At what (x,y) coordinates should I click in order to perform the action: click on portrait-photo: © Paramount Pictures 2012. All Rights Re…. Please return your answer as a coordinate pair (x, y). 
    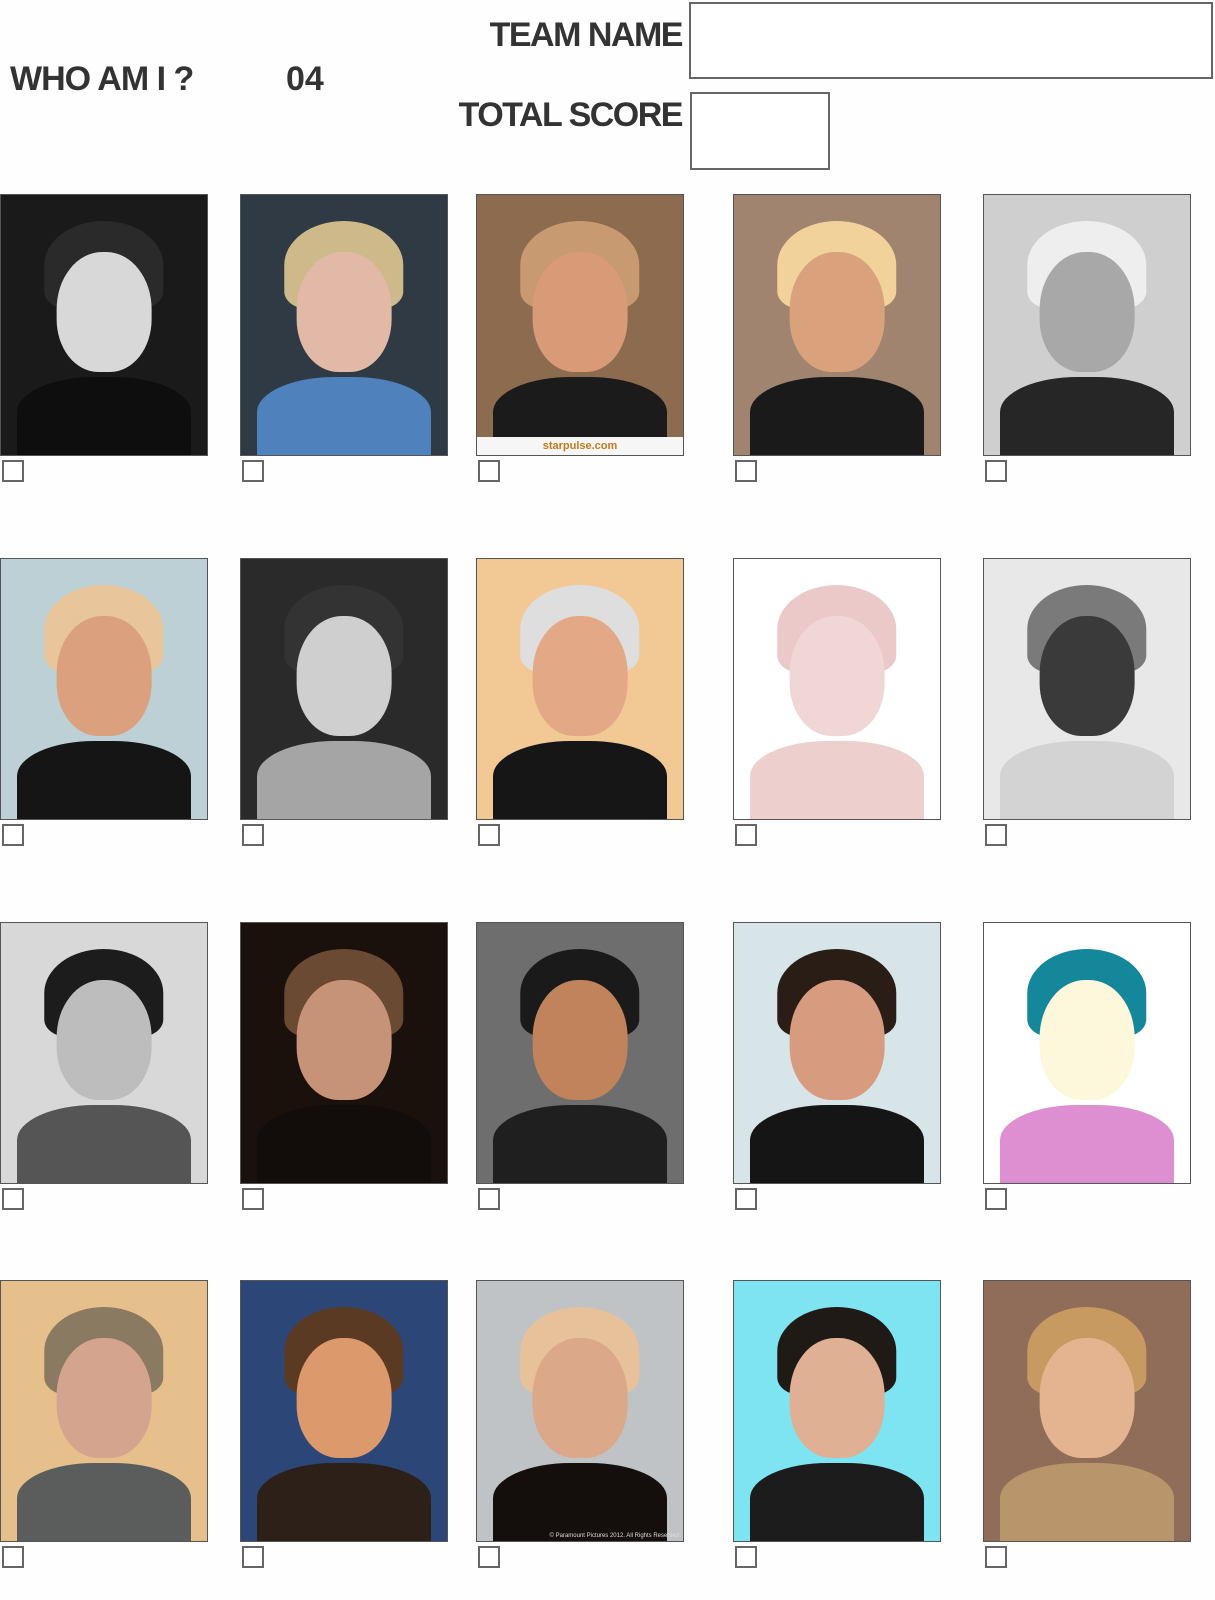
    Looking at the image, I should click on (580, 1411).